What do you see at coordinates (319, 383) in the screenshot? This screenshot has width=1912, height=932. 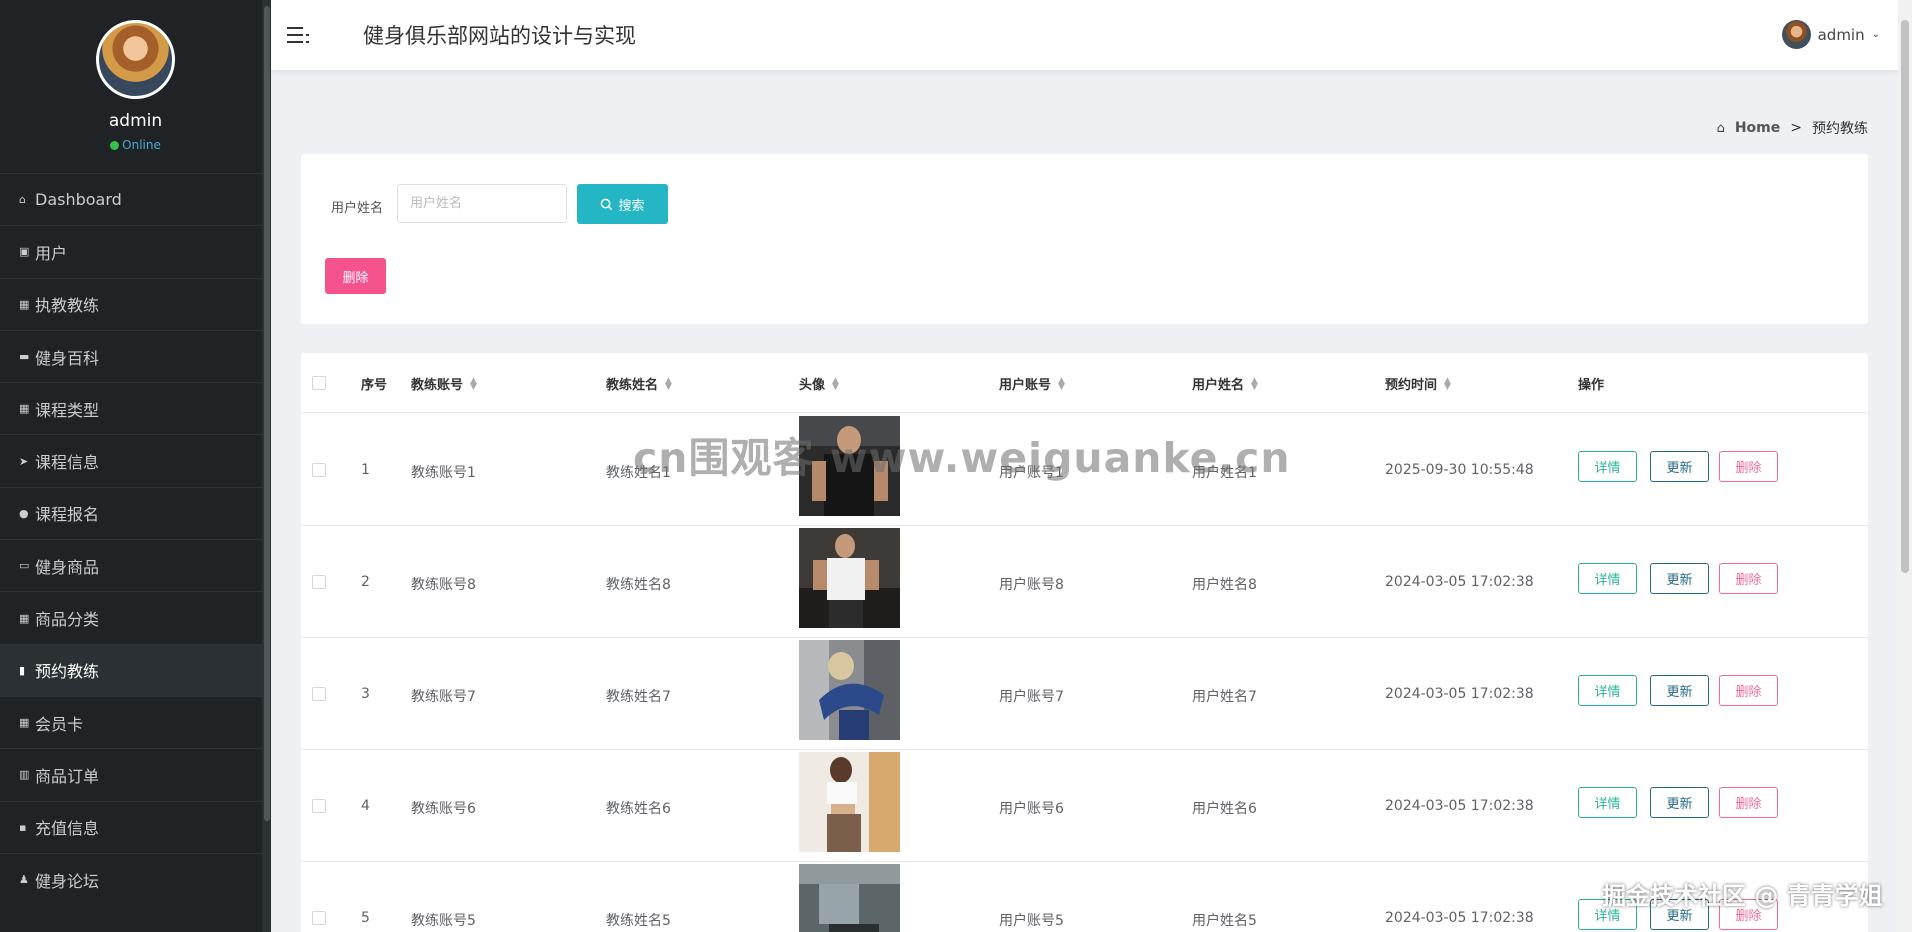 I see `select-all-checkbox` at bounding box center [319, 383].